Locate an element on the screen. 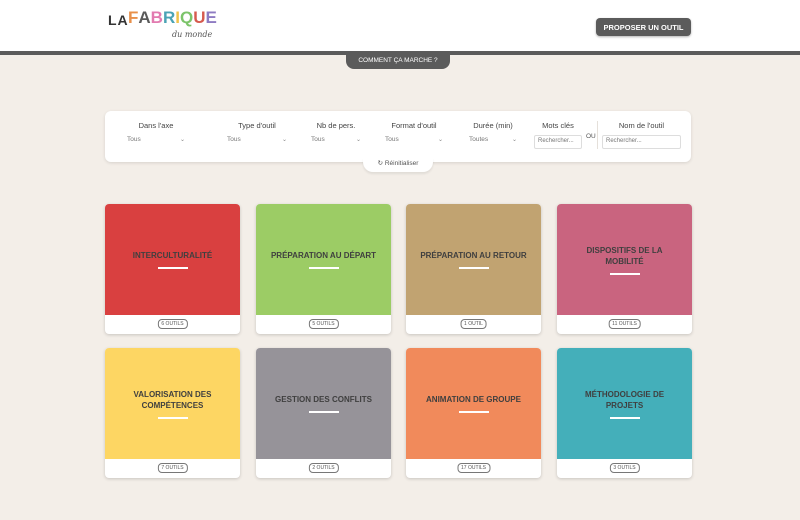 This screenshot has height=520, width=800. category-card: GESTION DES CONFLITS 2 OUTILS is located at coordinates (323, 413).